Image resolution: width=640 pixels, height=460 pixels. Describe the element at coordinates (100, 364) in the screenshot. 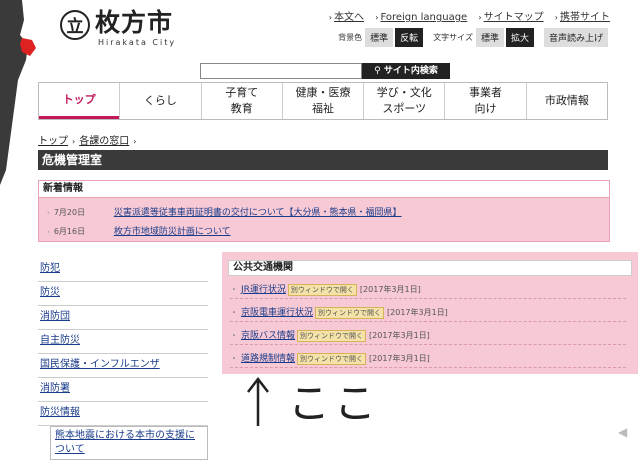

I see `menu-civil-protection: 国民保護・インフルエンザ` at that location.